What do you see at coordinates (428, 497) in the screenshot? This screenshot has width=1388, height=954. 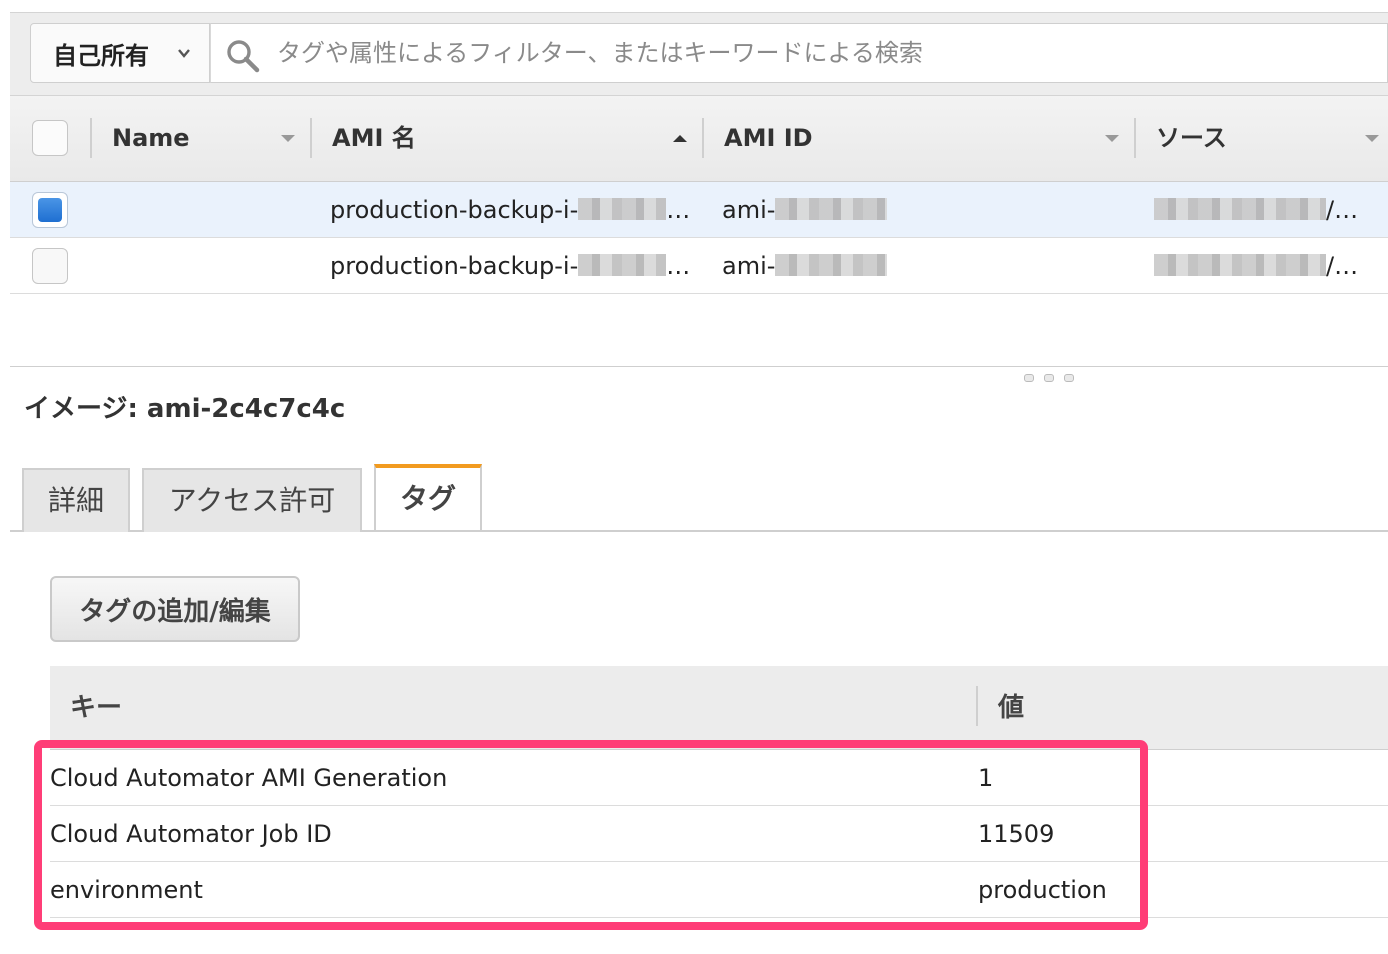 I see `tab-tags: タグ` at bounding box center [428, 497].